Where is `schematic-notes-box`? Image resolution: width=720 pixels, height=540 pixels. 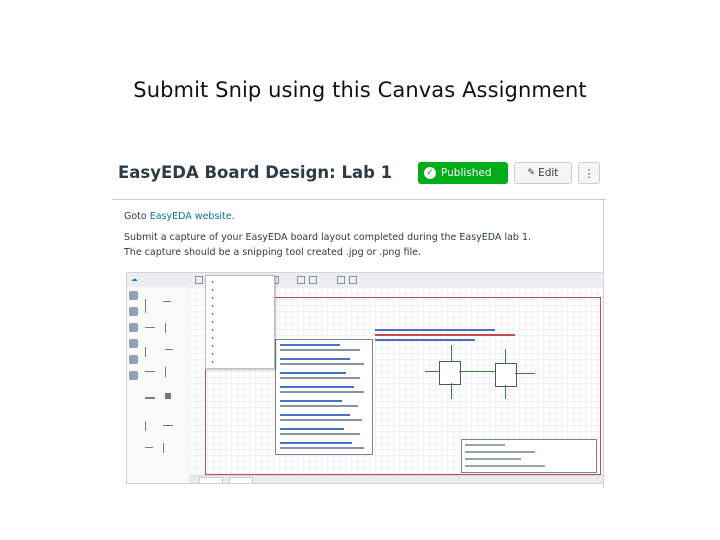
schematic-notes-box is located at coordinates (324, 397).